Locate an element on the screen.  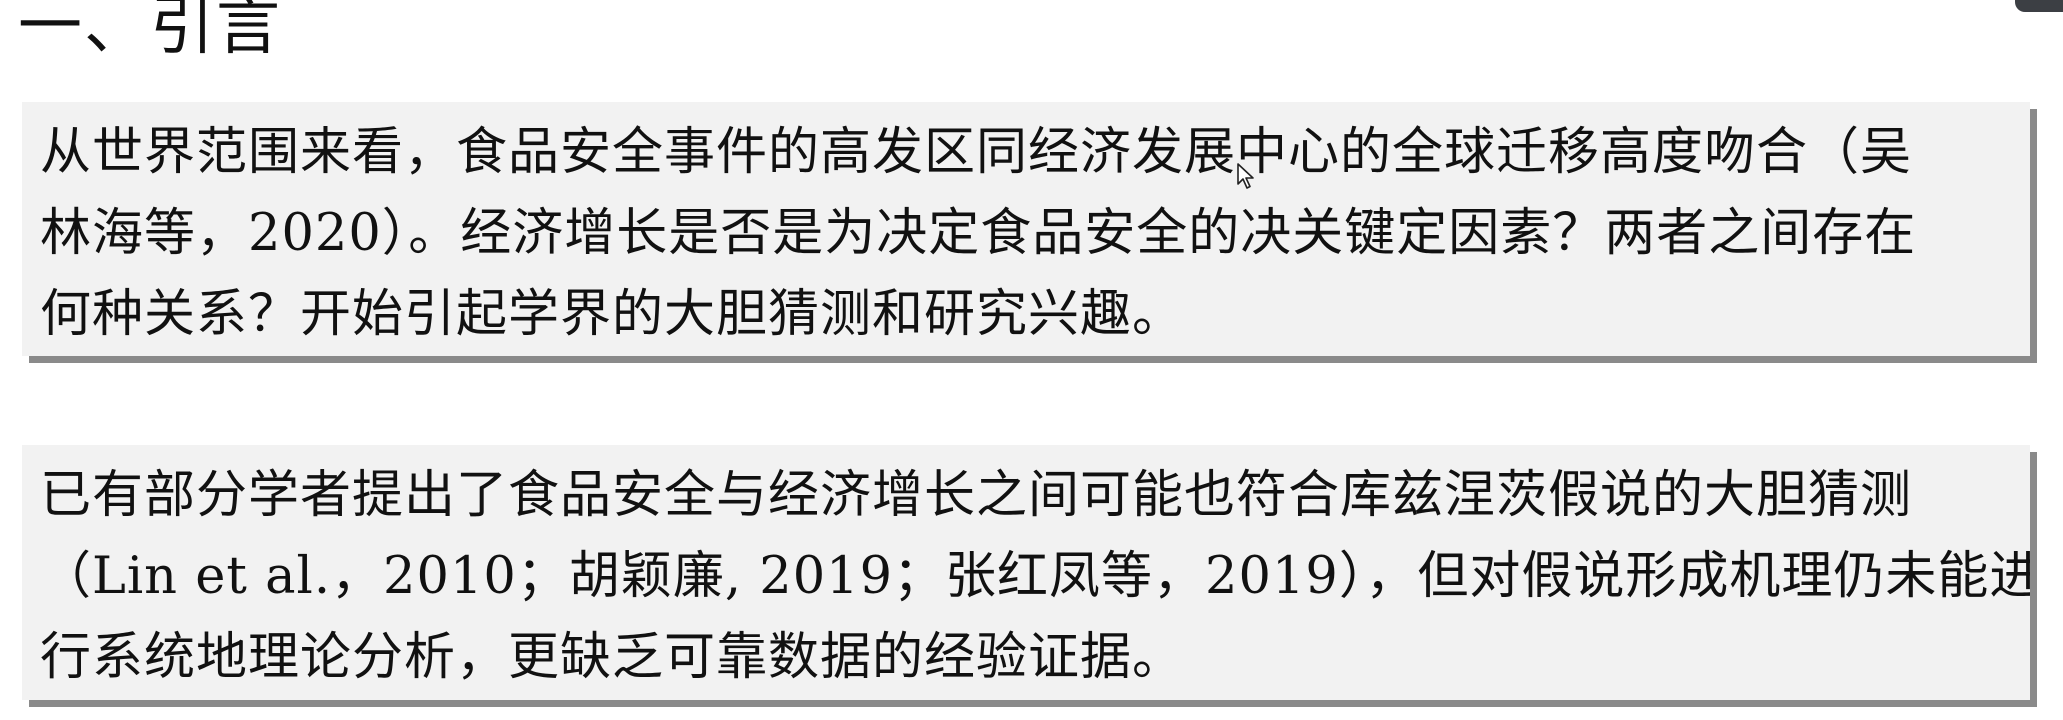
paragraph-1-line-3: 何种关系？开始引起学界的大胆猜测和研究兴趣。 is located at coordinates (612, 314).